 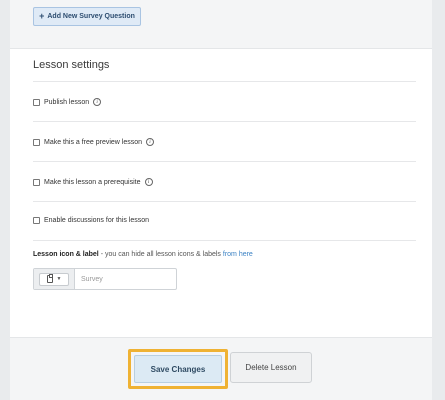 I want to click on prerequisite-label: Make this lesson a prerequisite, so click(x=92, y=182).